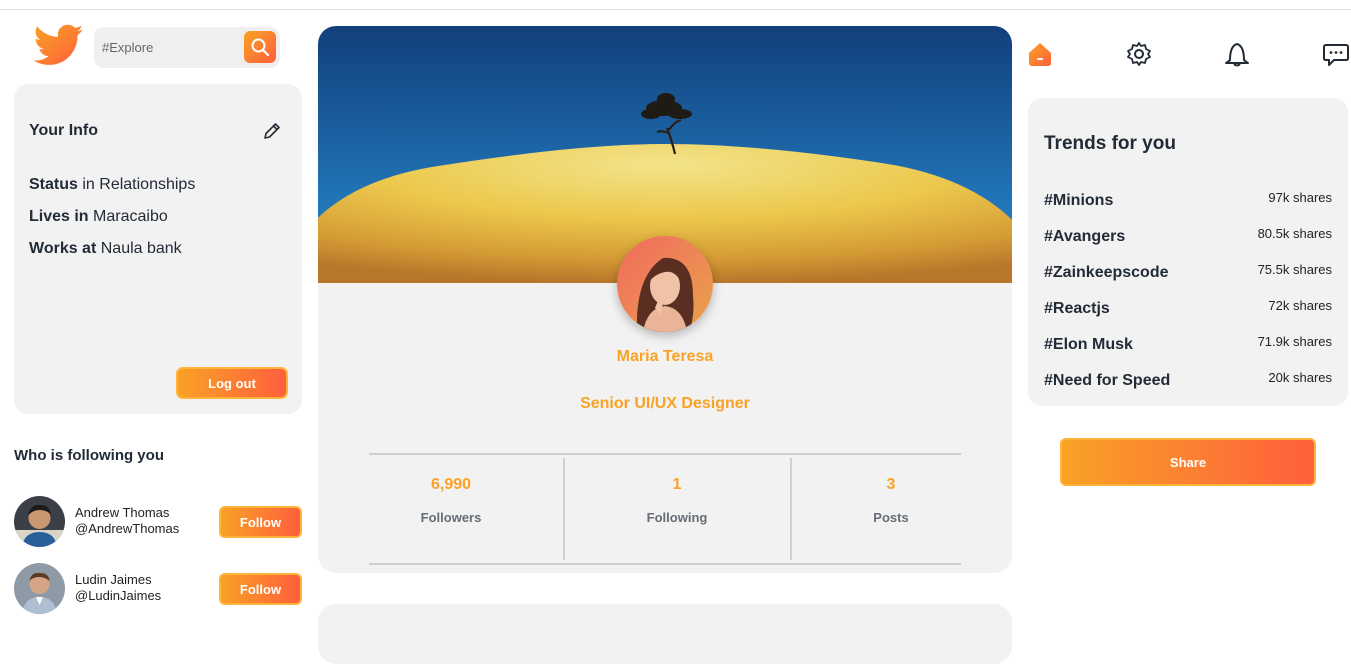 The height and width of the screenshot is (664, 1351). What do you see at coordinates (89, 455) in the screenshot?
I see `followers-section-title: Who is following you` at bounding box center [89, 455].